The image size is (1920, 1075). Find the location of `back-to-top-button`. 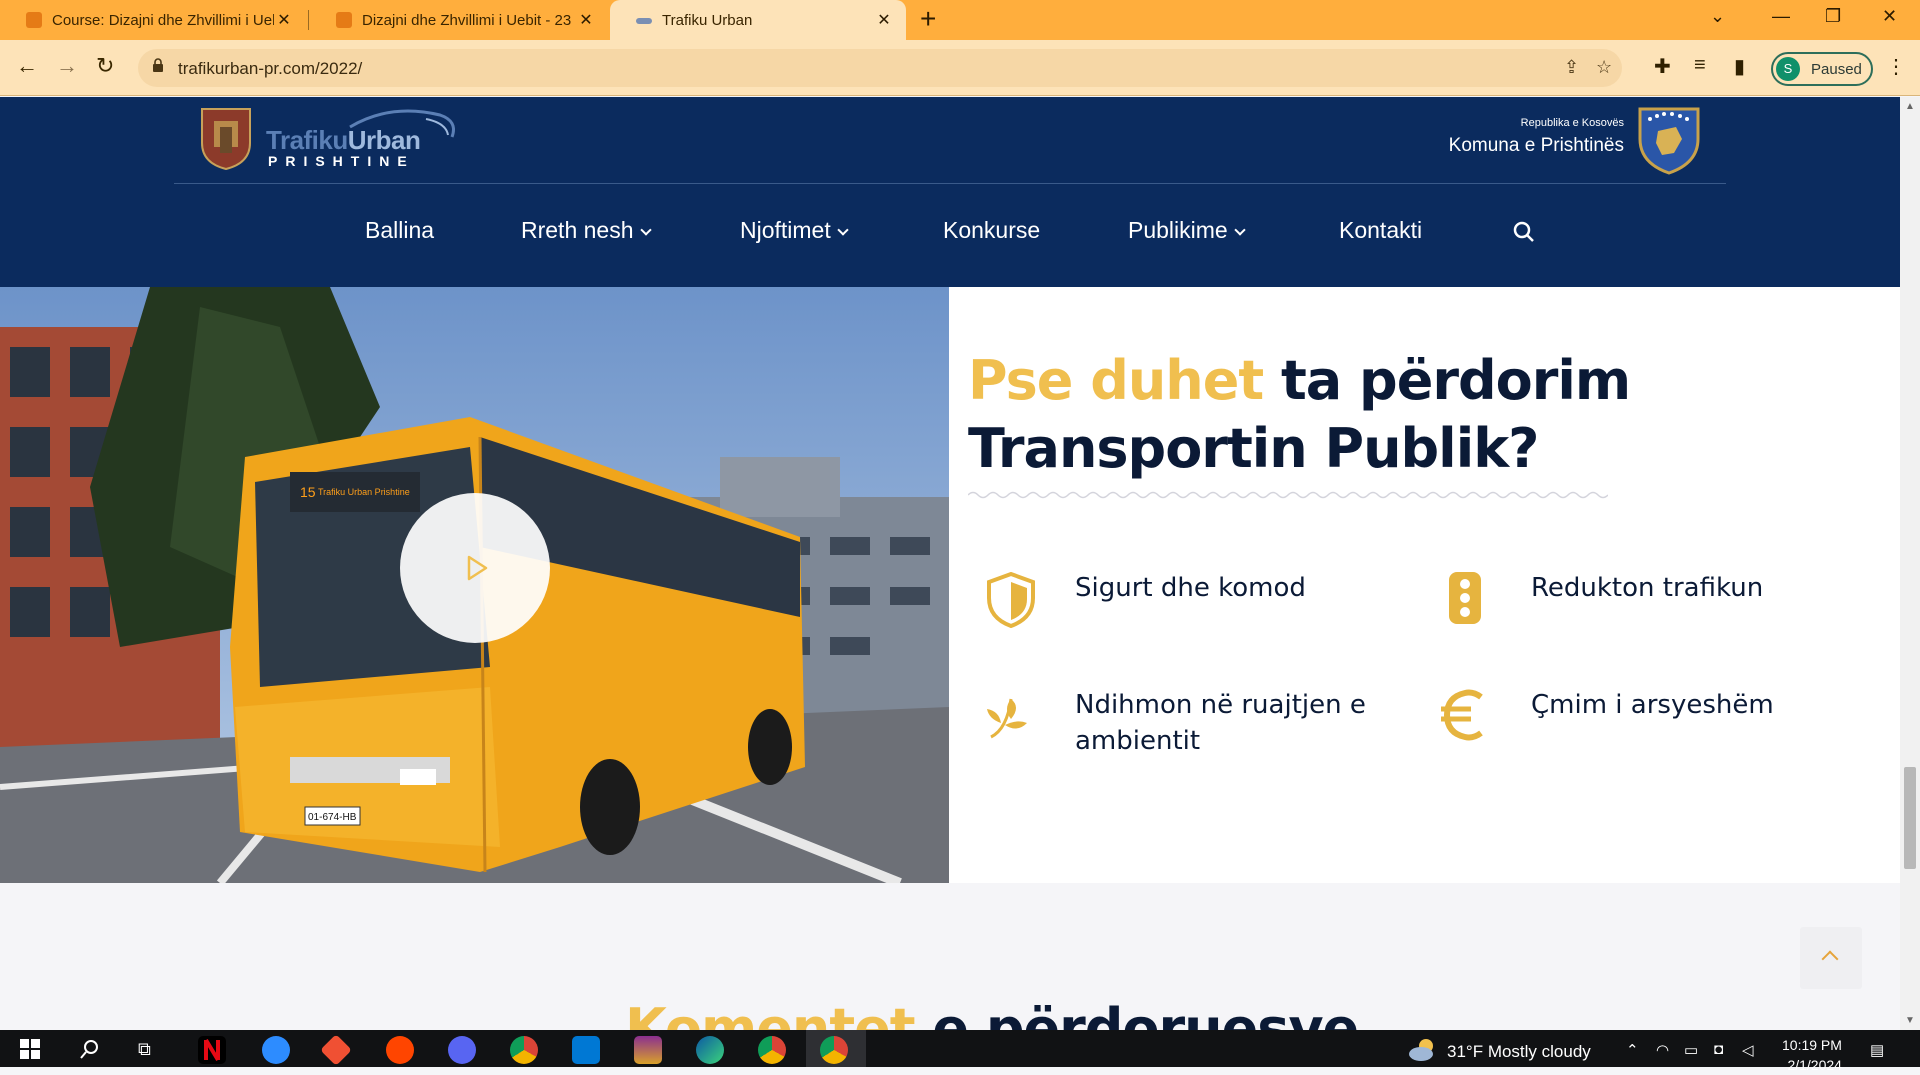

back-to-top-button is located at coordinates (1831, 958).